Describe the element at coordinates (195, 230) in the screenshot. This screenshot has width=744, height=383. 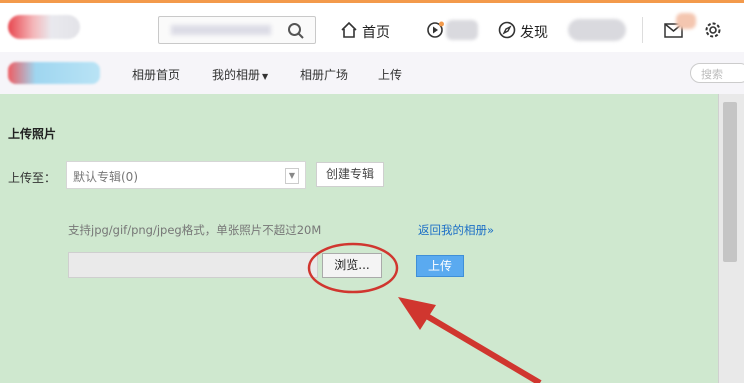
I see `format-hint: 支持jpg/gif/png/jpeg格式，单张照片不超过20M` at that location.